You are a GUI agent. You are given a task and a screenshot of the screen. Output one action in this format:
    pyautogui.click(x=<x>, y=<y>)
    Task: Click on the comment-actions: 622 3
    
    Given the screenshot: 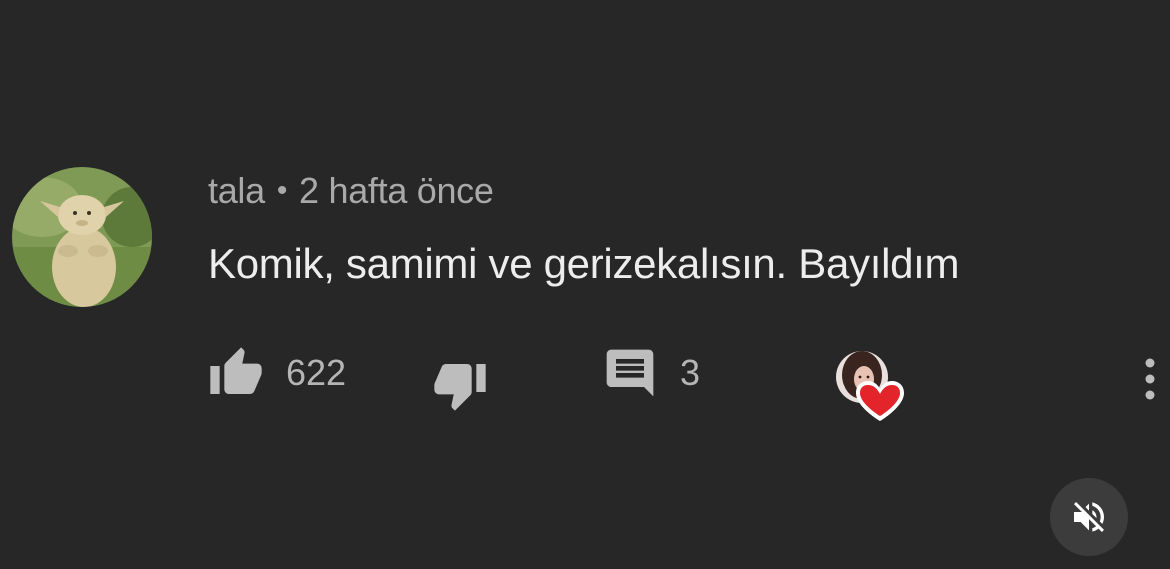 What is the action you would take?
    pyautogui.click(x=688, y=383)
    